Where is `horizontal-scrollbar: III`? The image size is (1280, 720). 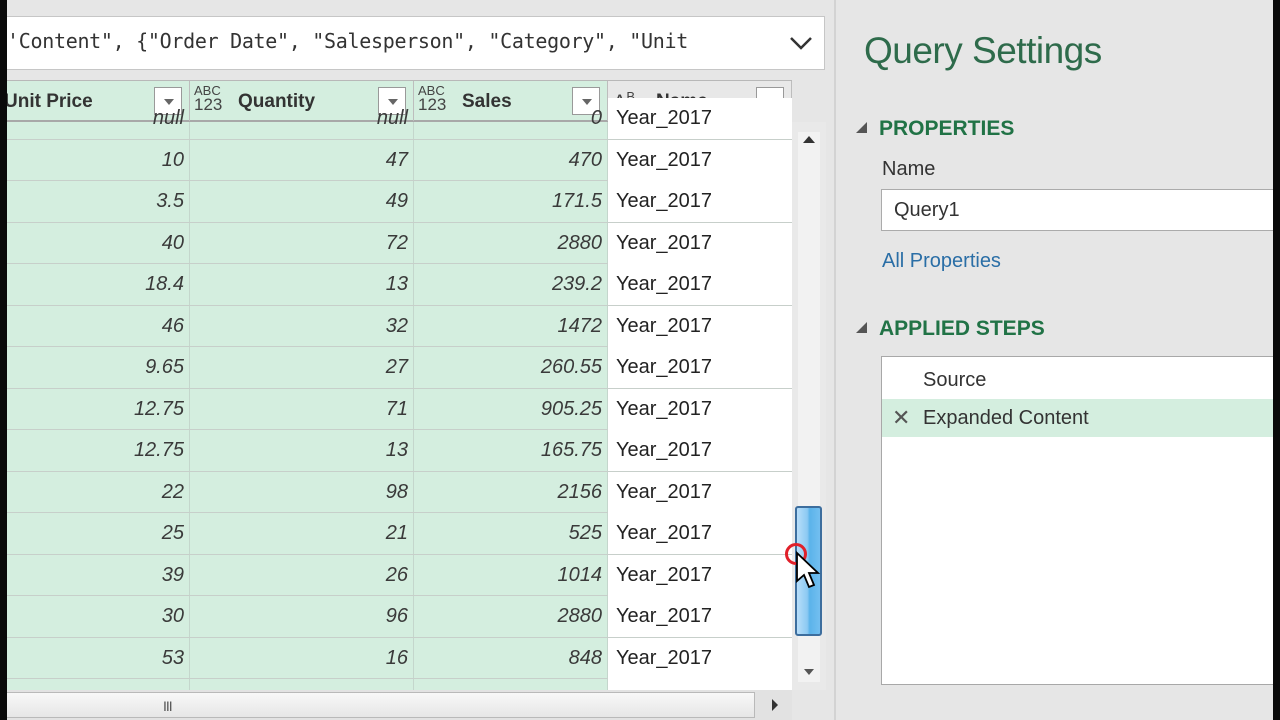 horizontal-scrollbar: III is located at coordinates (399, 705).